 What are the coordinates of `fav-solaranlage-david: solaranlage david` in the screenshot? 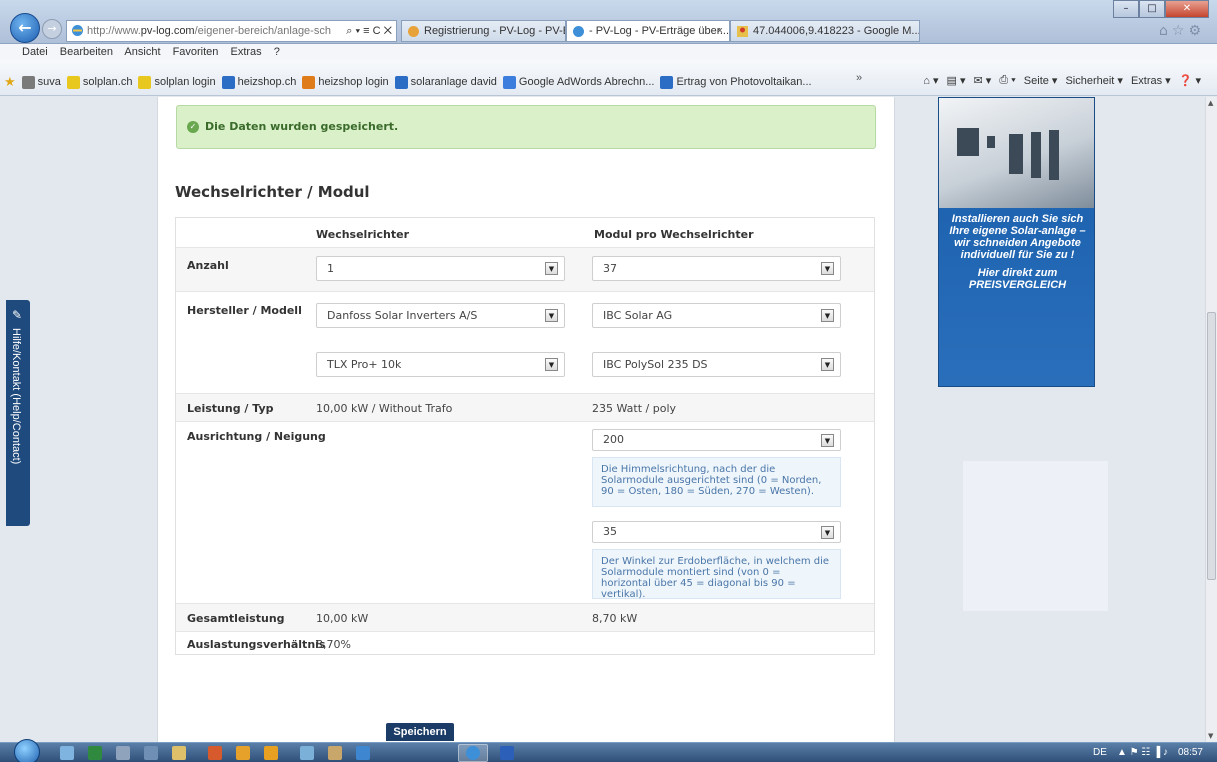 It's located at (445, 82).